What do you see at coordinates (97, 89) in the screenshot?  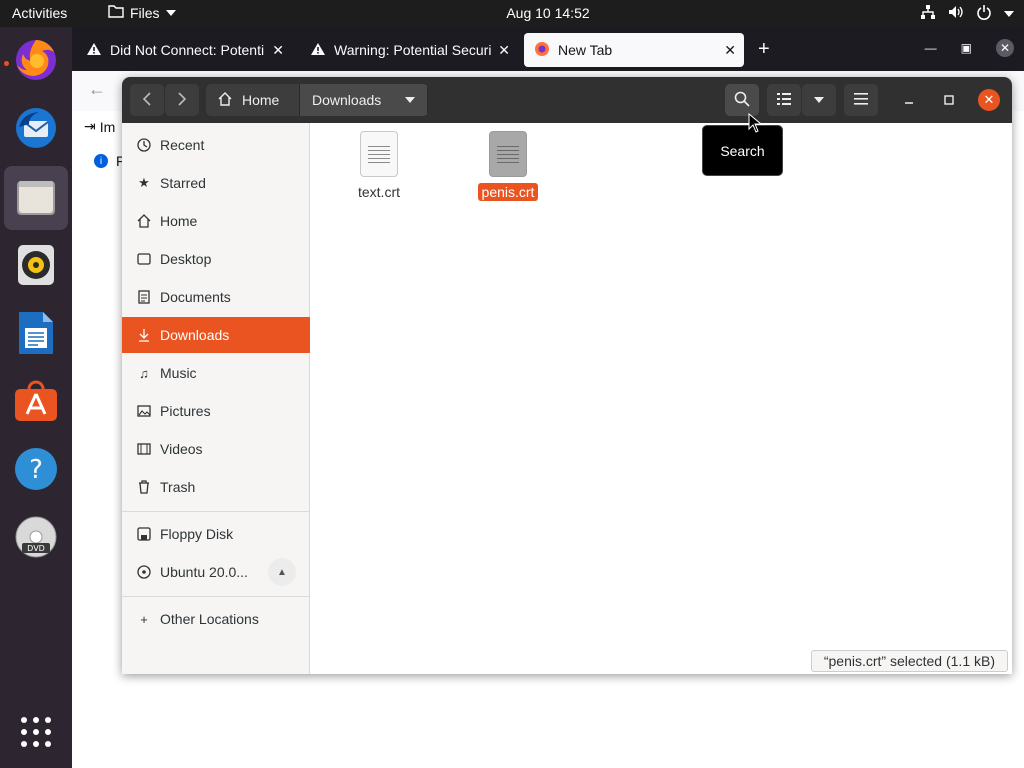 I see `back-arrow-icon: ←` at bounding box center [97, 89].